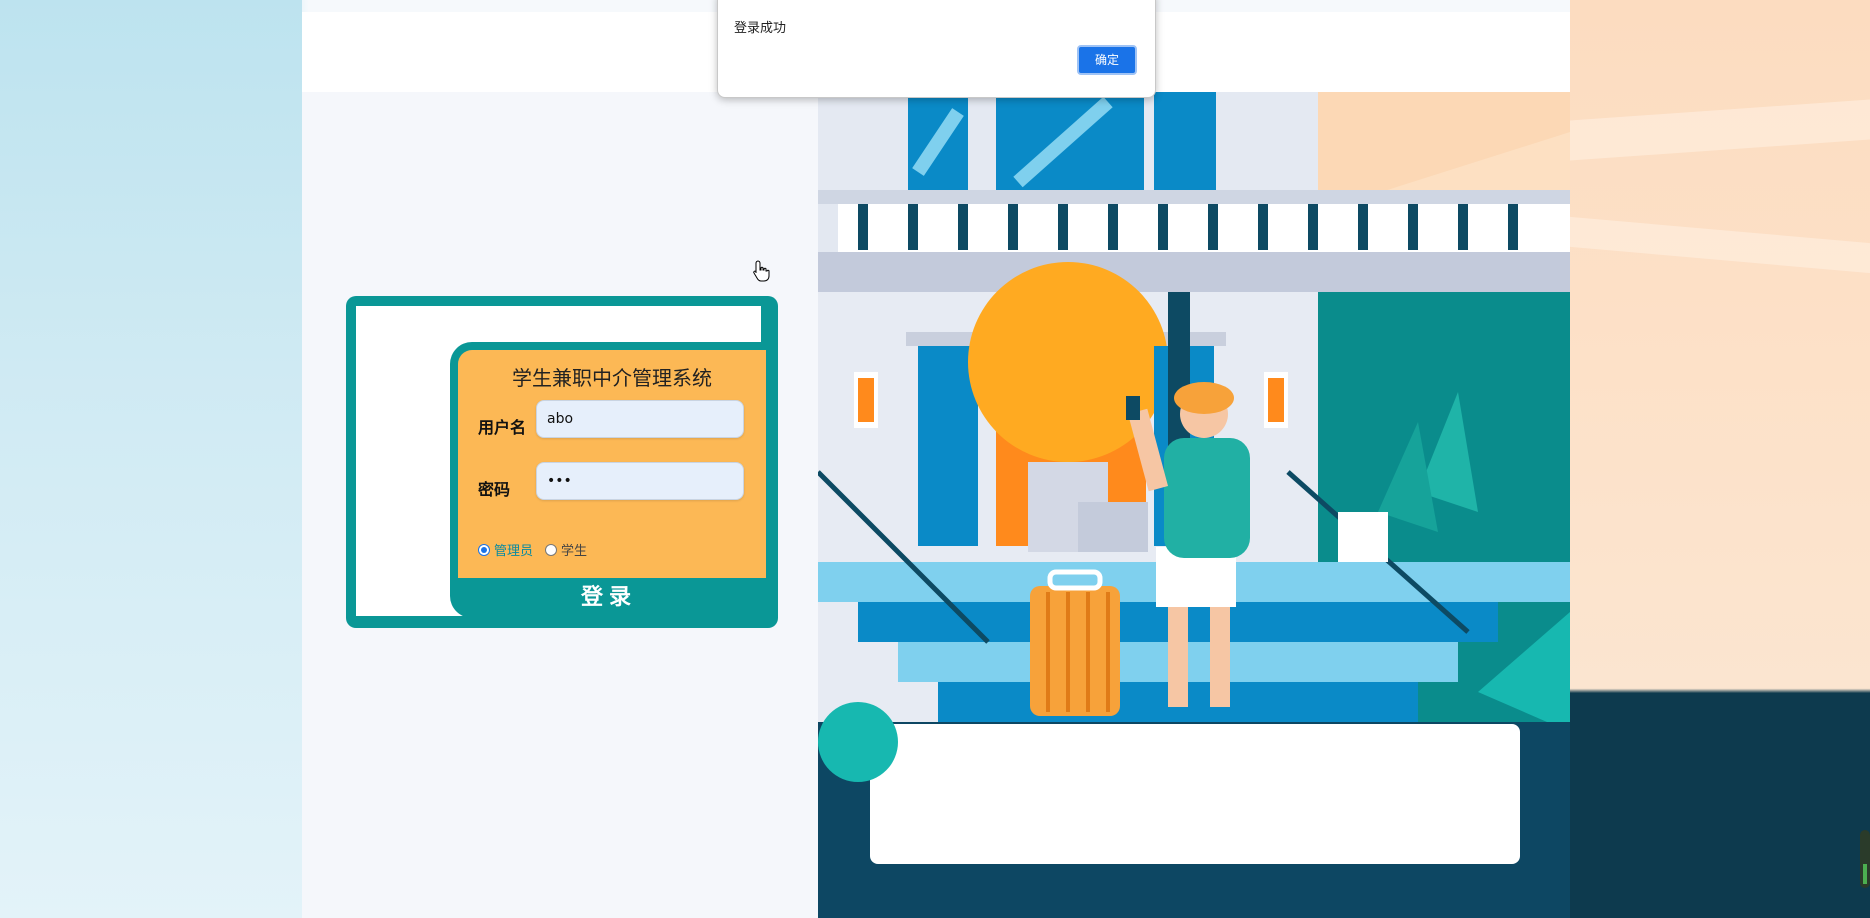 The height and width of the screenshot is (918, 1870). What do you see at coordinates (551, 549) in the screenshot?
I see `role-radio-student` at bounding box center [551, 549].